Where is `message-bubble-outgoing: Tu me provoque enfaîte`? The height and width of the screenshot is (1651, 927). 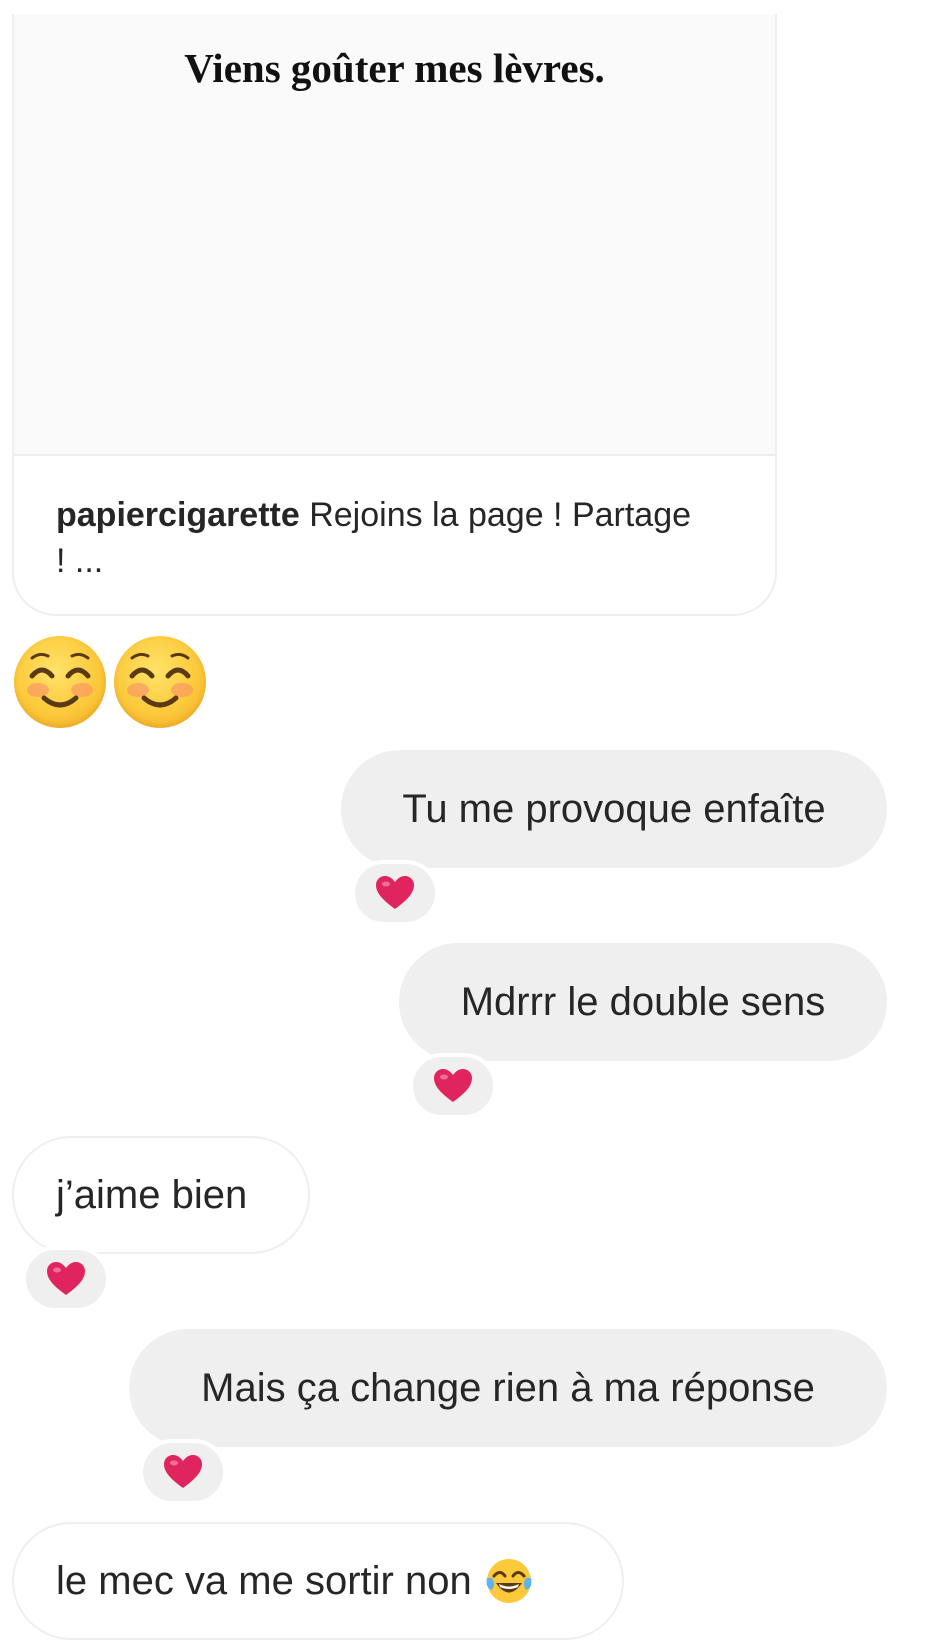 message-bubble-outgoing: Tu me provoque enfaîte is located at coordinates (614, 809).